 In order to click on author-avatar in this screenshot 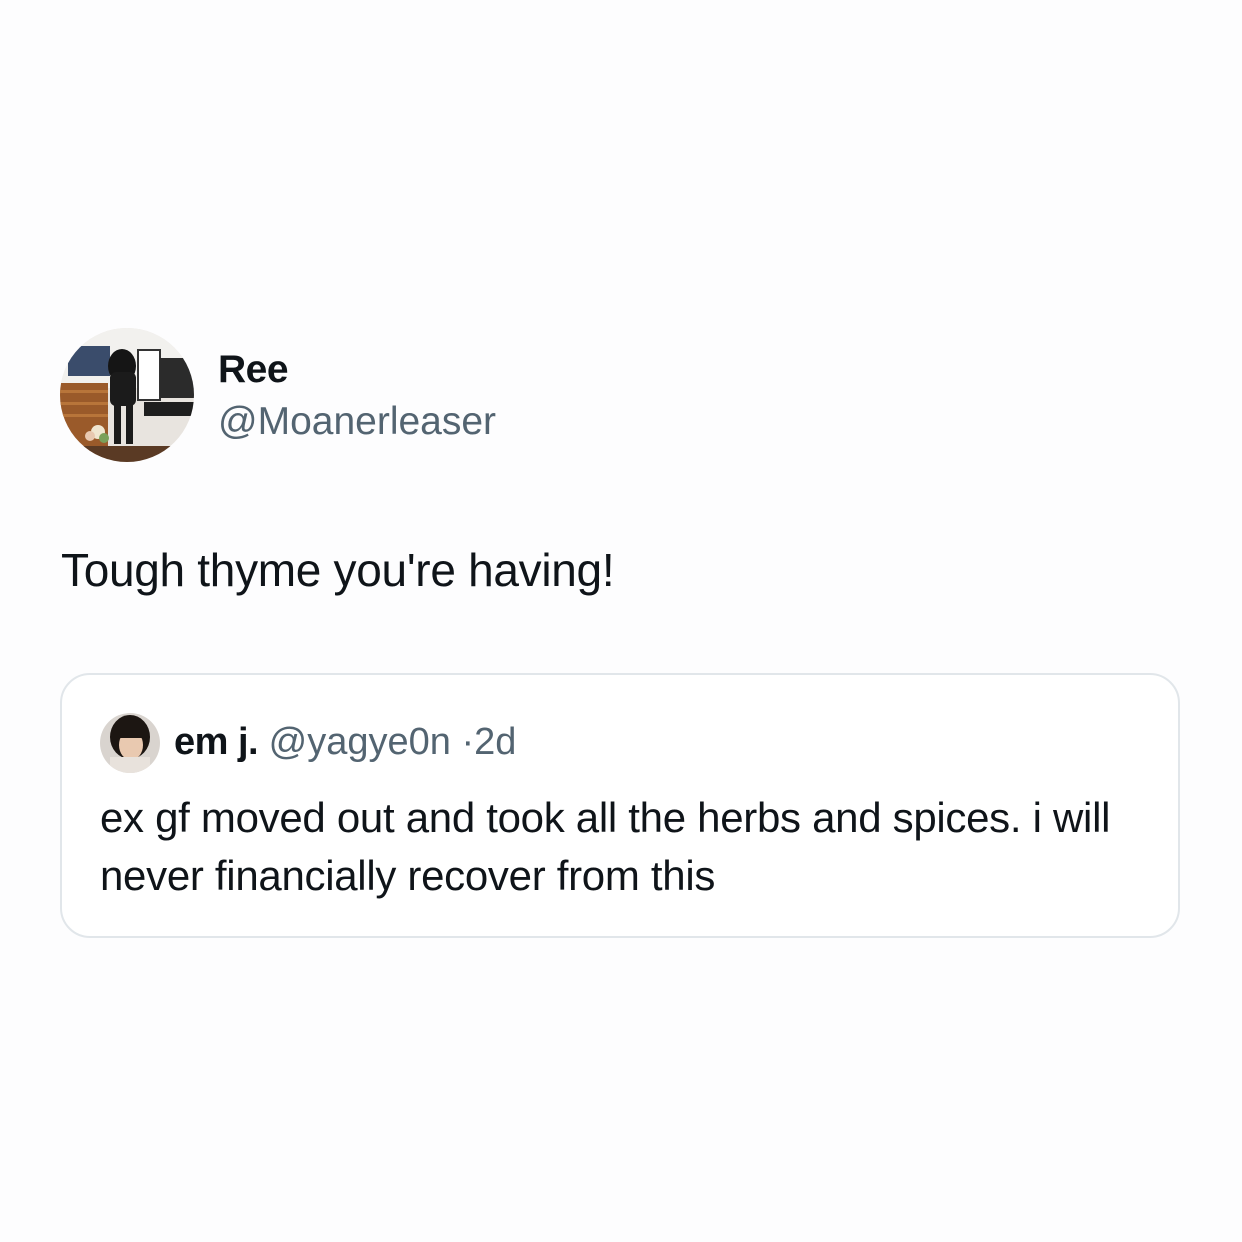, I will do `click(127, 395)`.